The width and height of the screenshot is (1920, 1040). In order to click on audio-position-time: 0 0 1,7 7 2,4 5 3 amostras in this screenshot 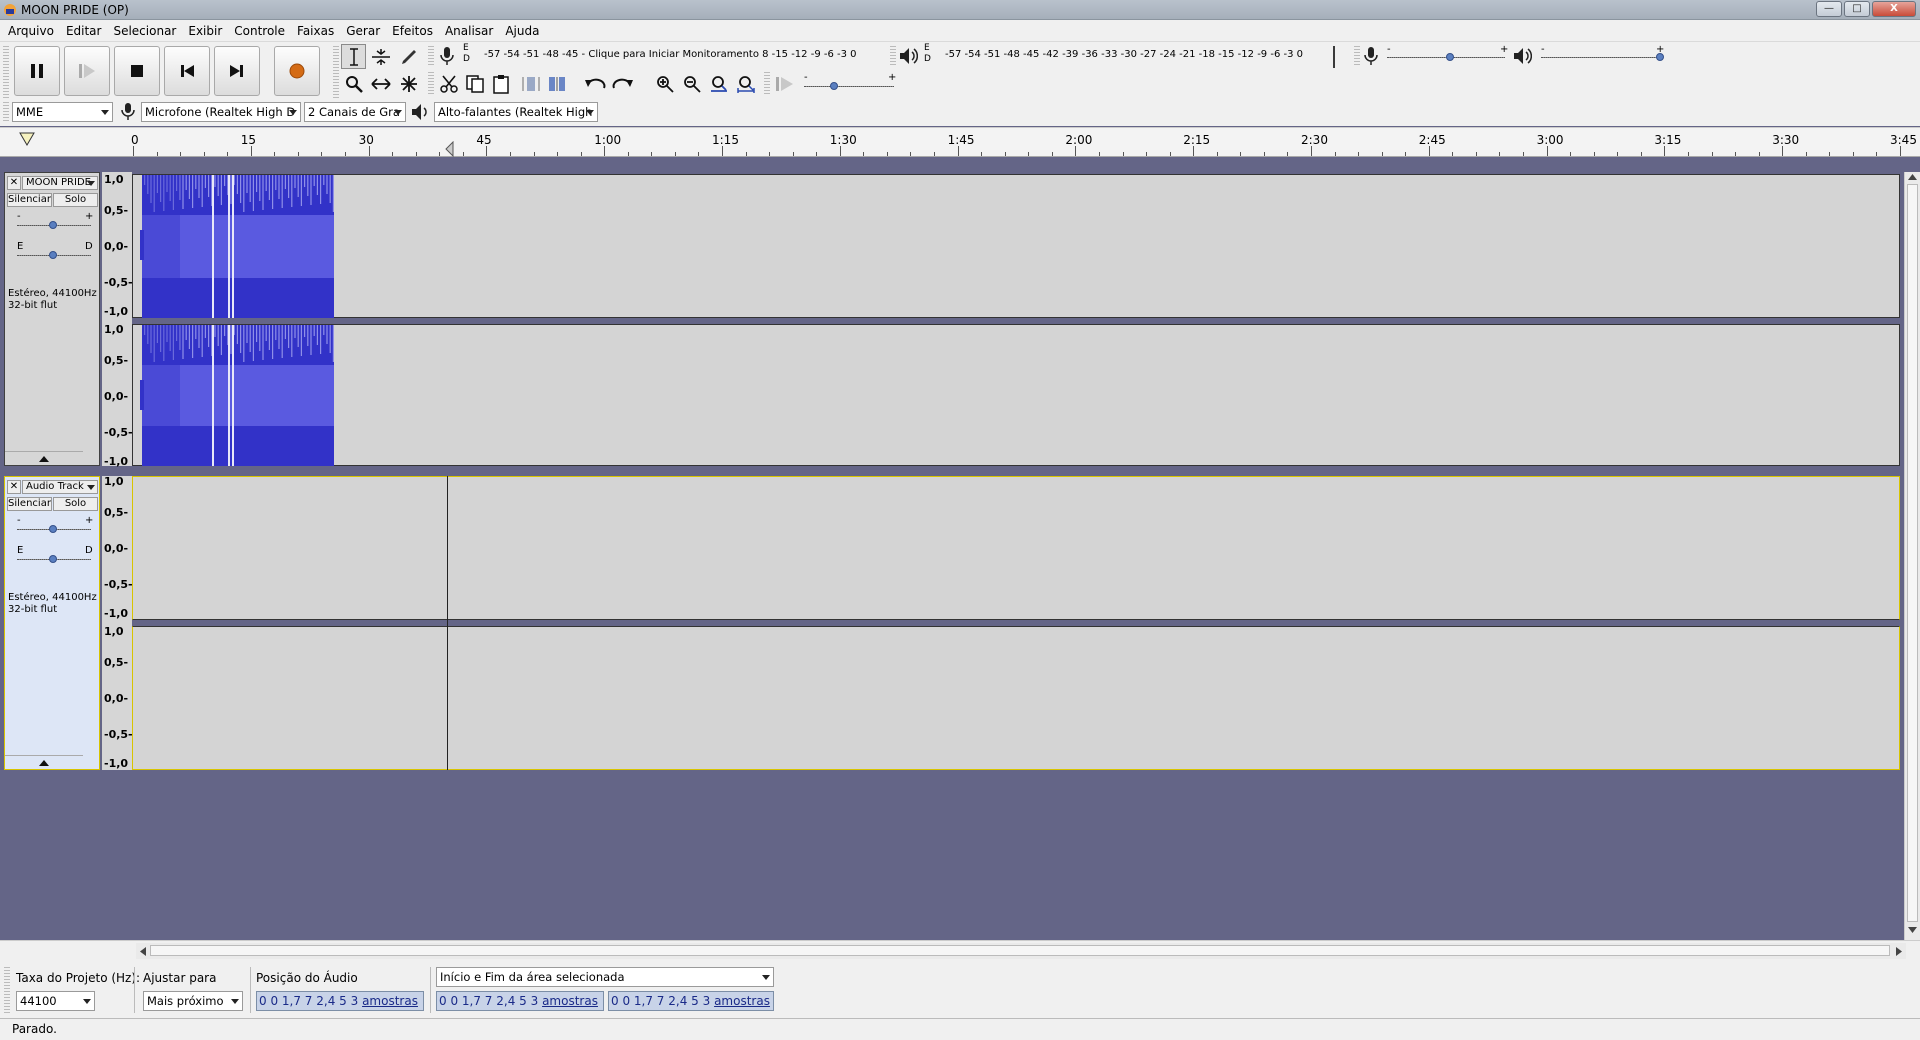, I will do `click(340, 1001)`.